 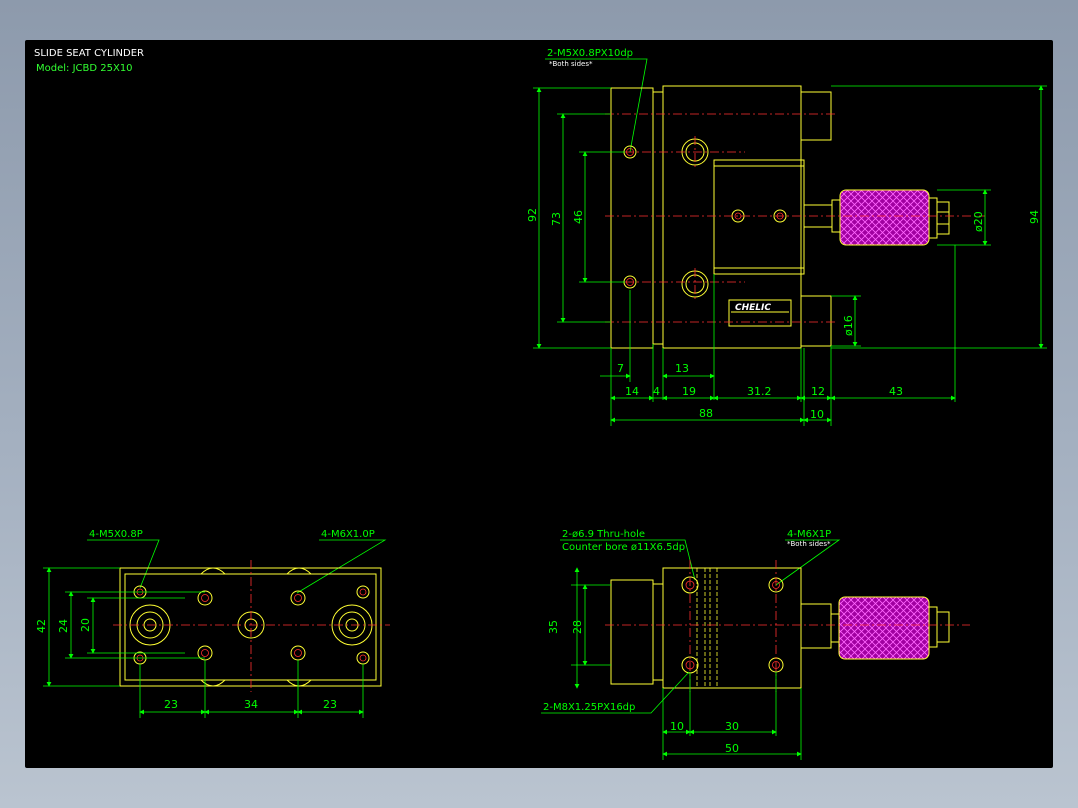 I want to click on dim-20-left: 20, so click(x=85, y=625).